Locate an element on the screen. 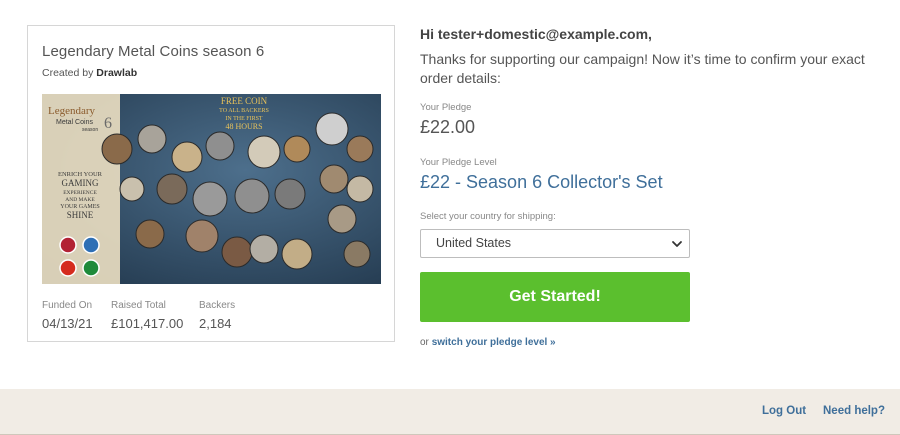 This screenshot has width=900, height=435. backers-label: Backers is located at coordinates (217, 305).